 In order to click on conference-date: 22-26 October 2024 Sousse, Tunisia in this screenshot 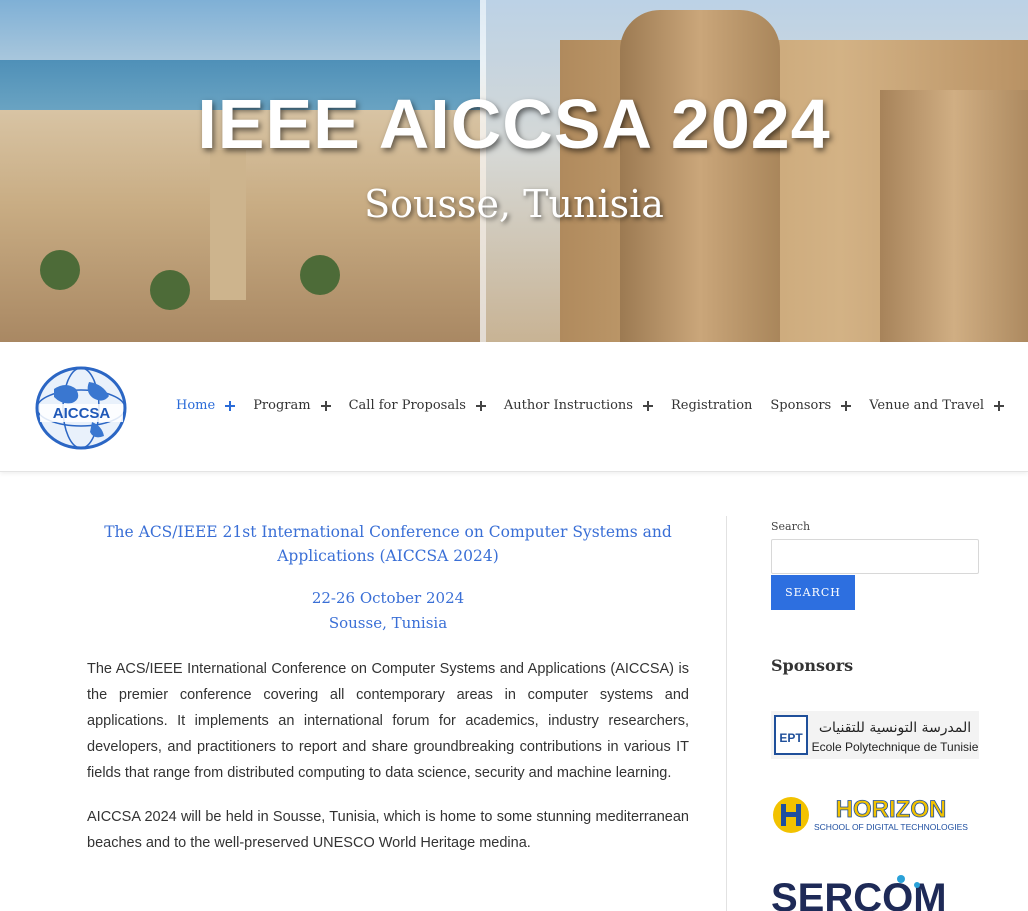, I will do `click(388, 611)`.